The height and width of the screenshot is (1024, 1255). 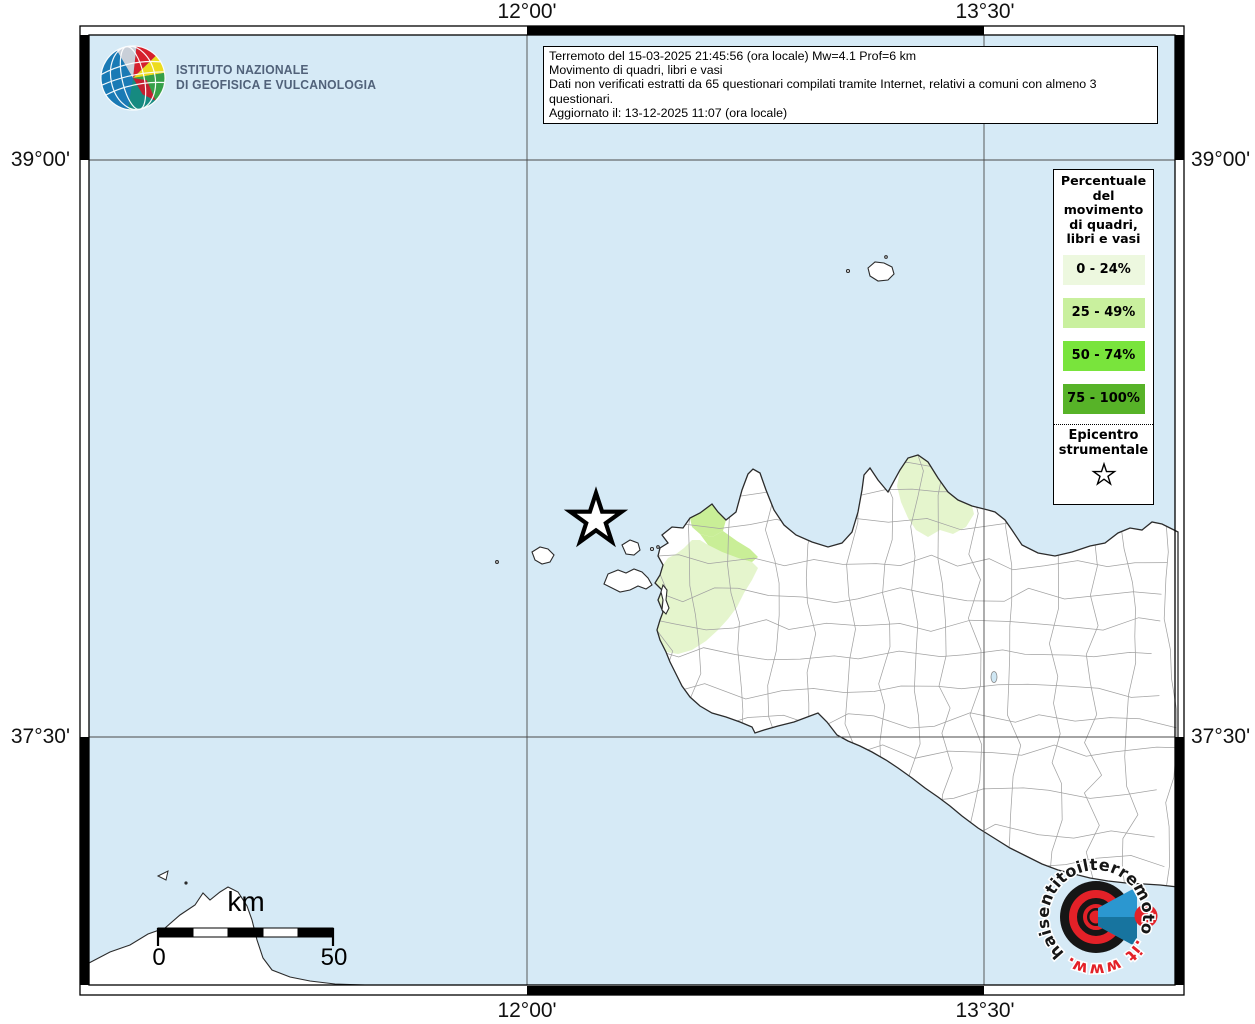 I want to click on axis-label-right-3730: 37°30', so click(x=1221, y=736).